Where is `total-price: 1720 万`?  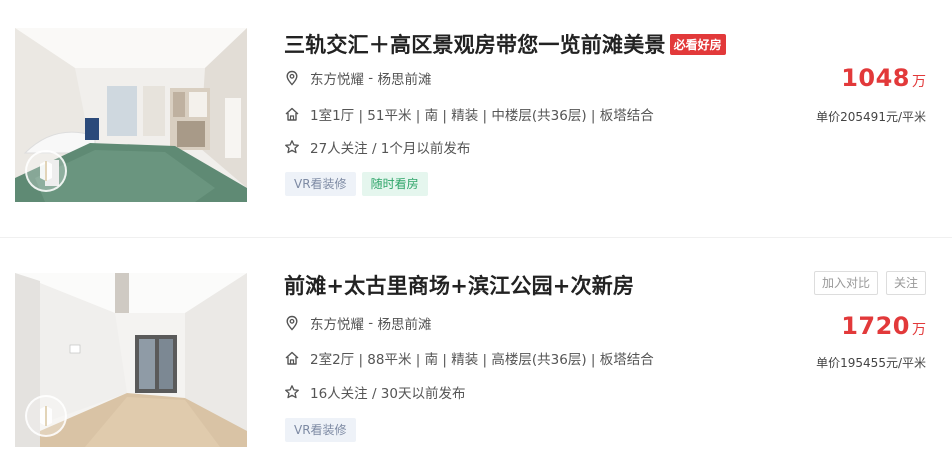
total-price: 1720 万 is located at coordinates (883, 326).